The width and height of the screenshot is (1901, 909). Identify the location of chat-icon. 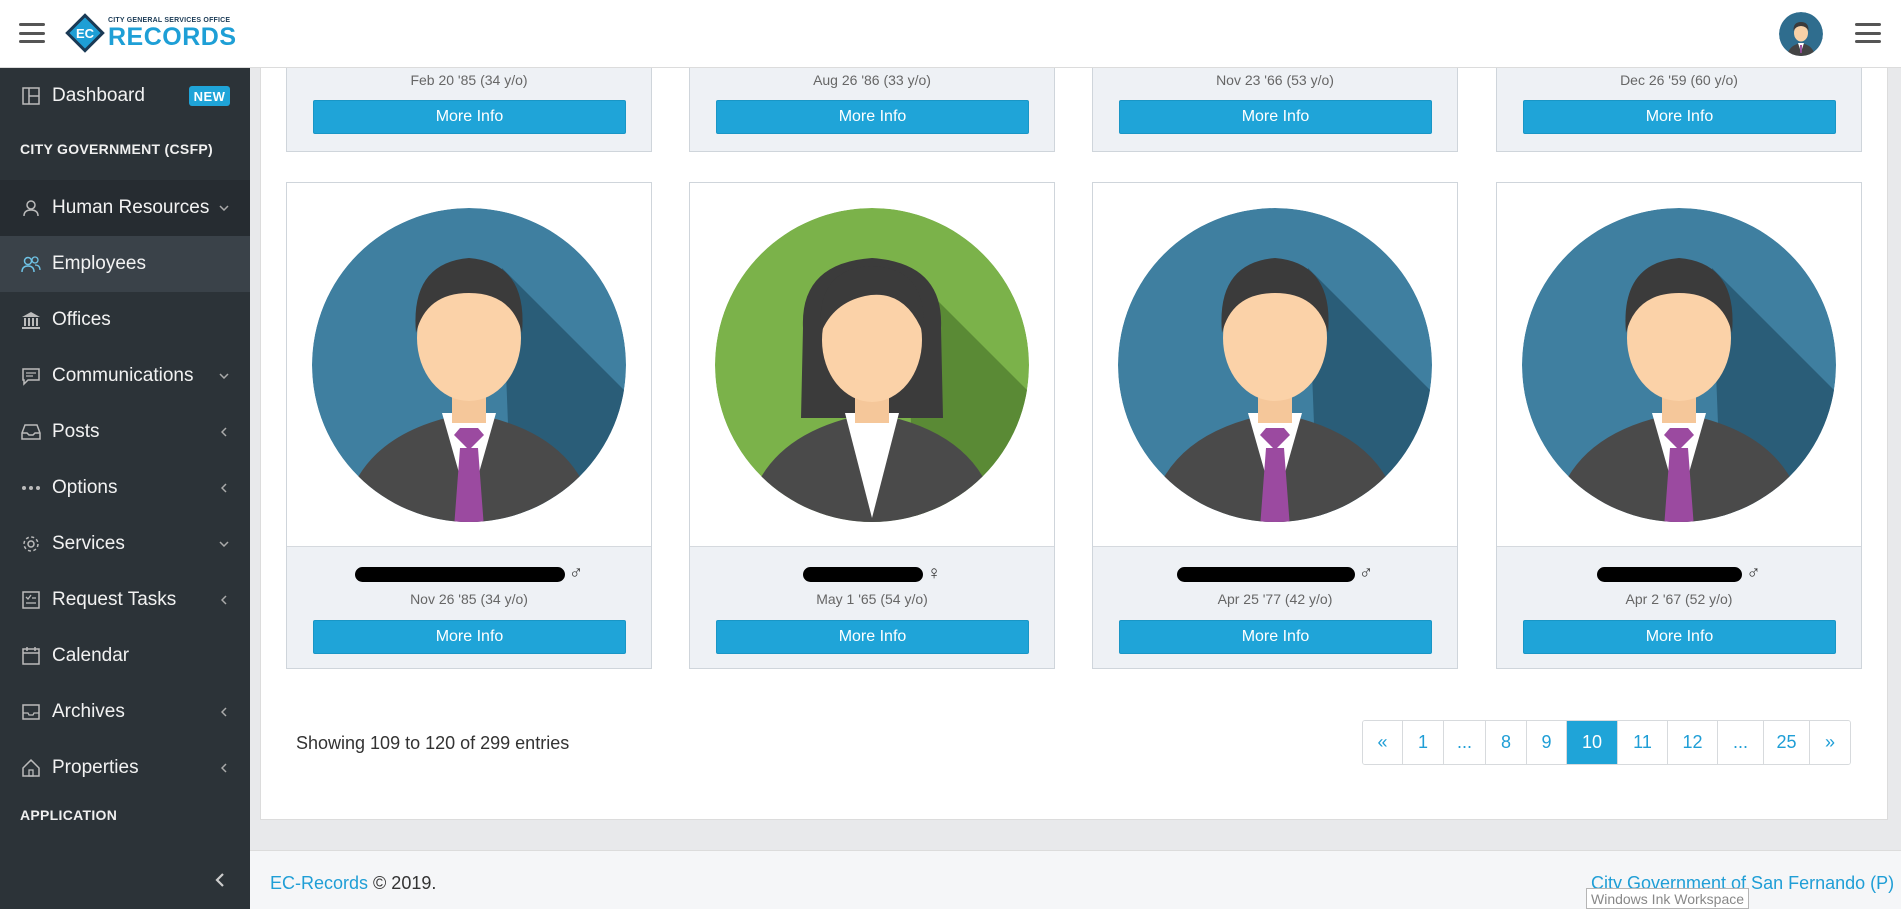
(31, 376).